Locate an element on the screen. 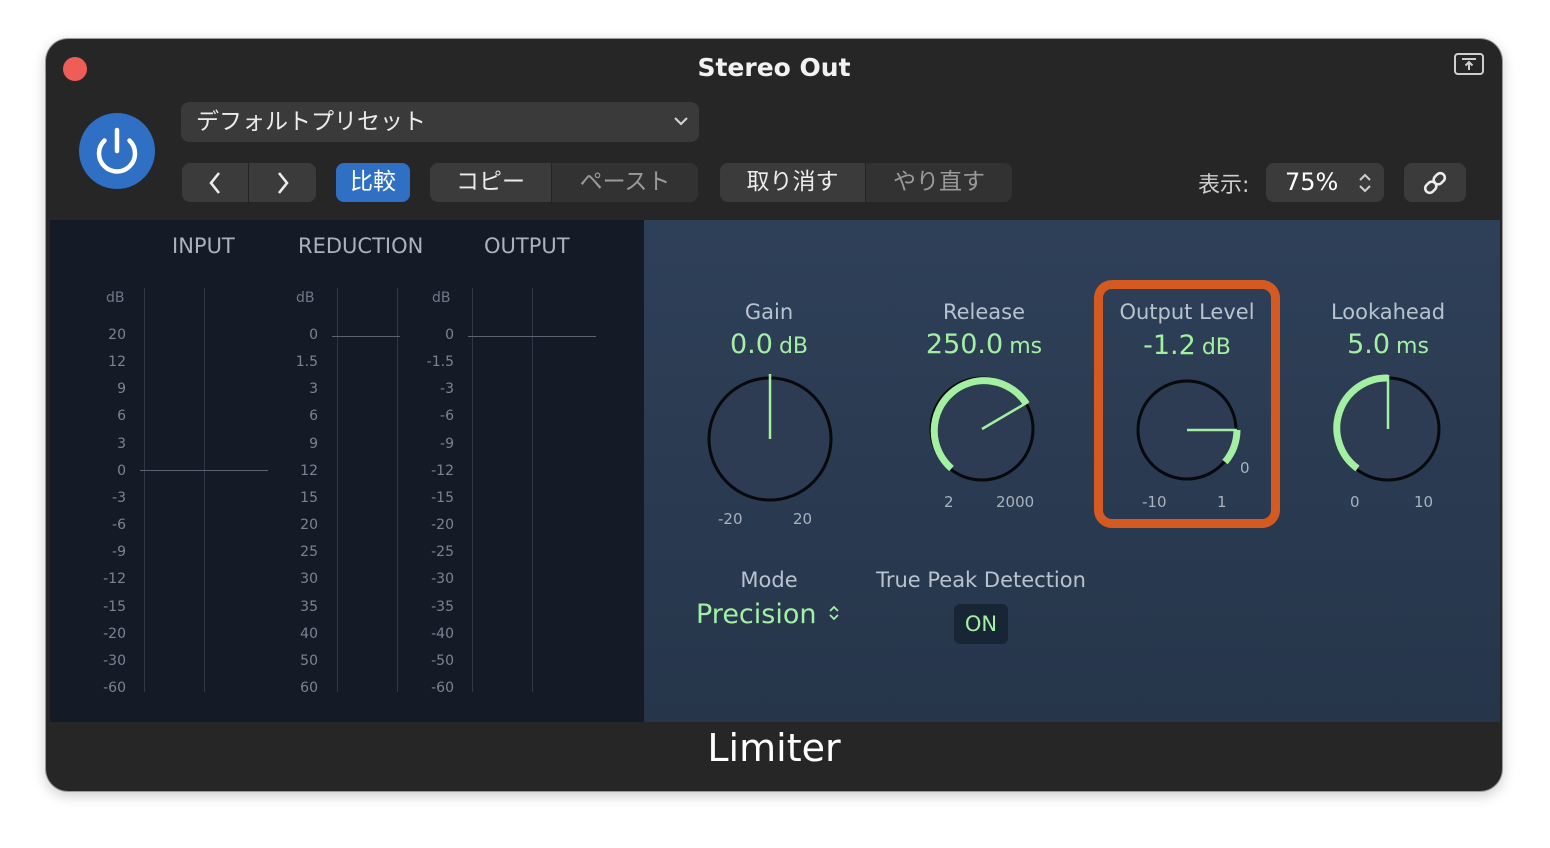  lookahead-knob is located at coordinates (1388, 429).